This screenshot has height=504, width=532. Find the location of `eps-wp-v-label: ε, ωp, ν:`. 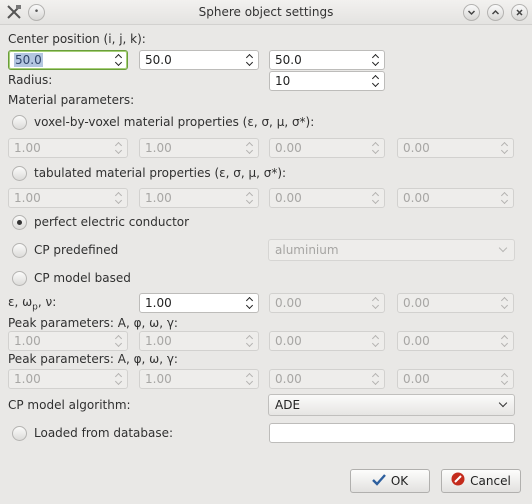

eps-wp-v-label: ε, ωp, ν: is located at coordinates (32, 303).